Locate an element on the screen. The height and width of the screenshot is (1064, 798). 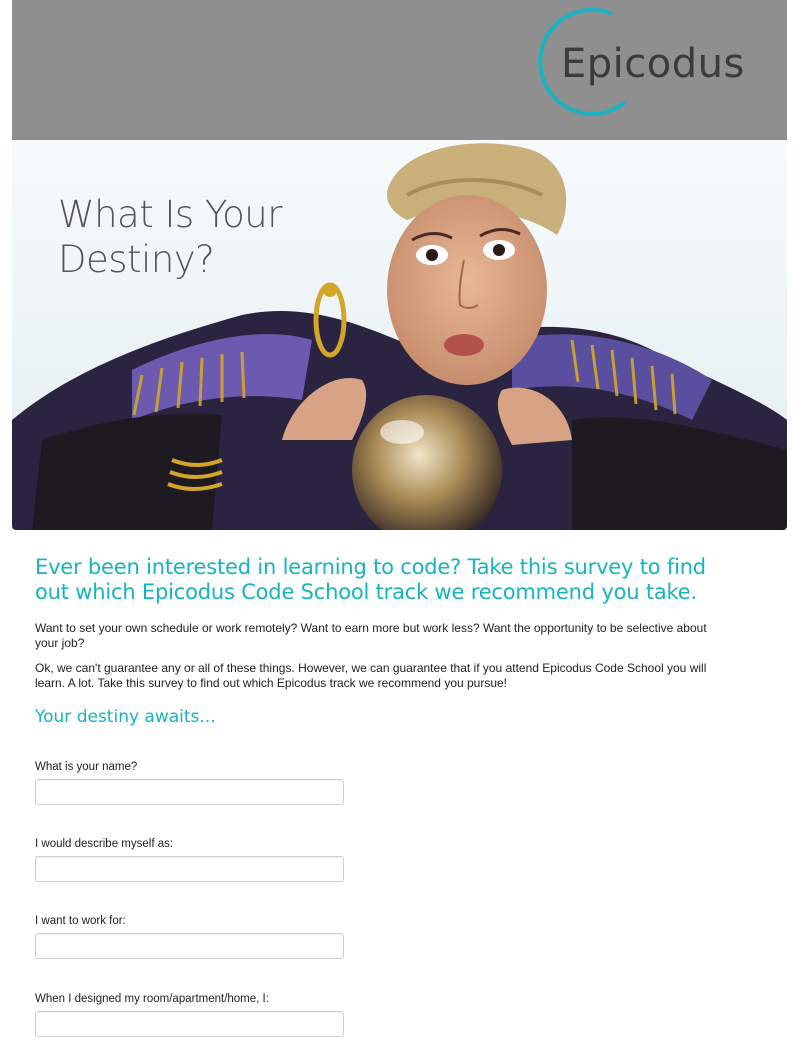
self-description-label: I would describe myself as: is located at coordinates (104, 844).